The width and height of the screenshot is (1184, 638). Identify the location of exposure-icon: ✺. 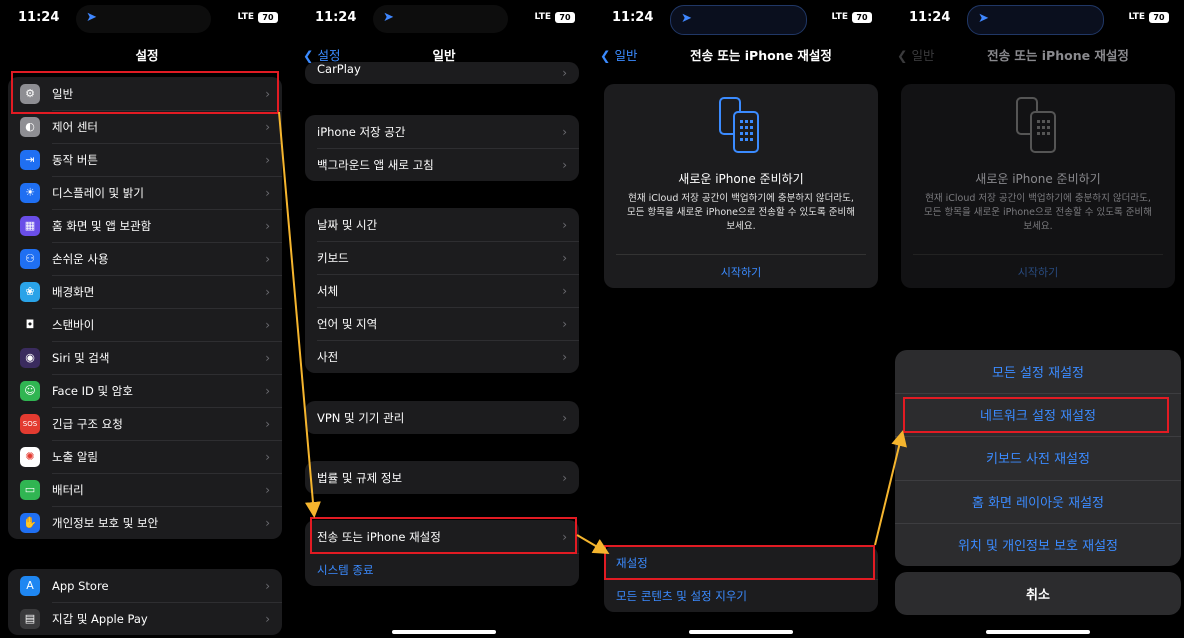
(30, 456).